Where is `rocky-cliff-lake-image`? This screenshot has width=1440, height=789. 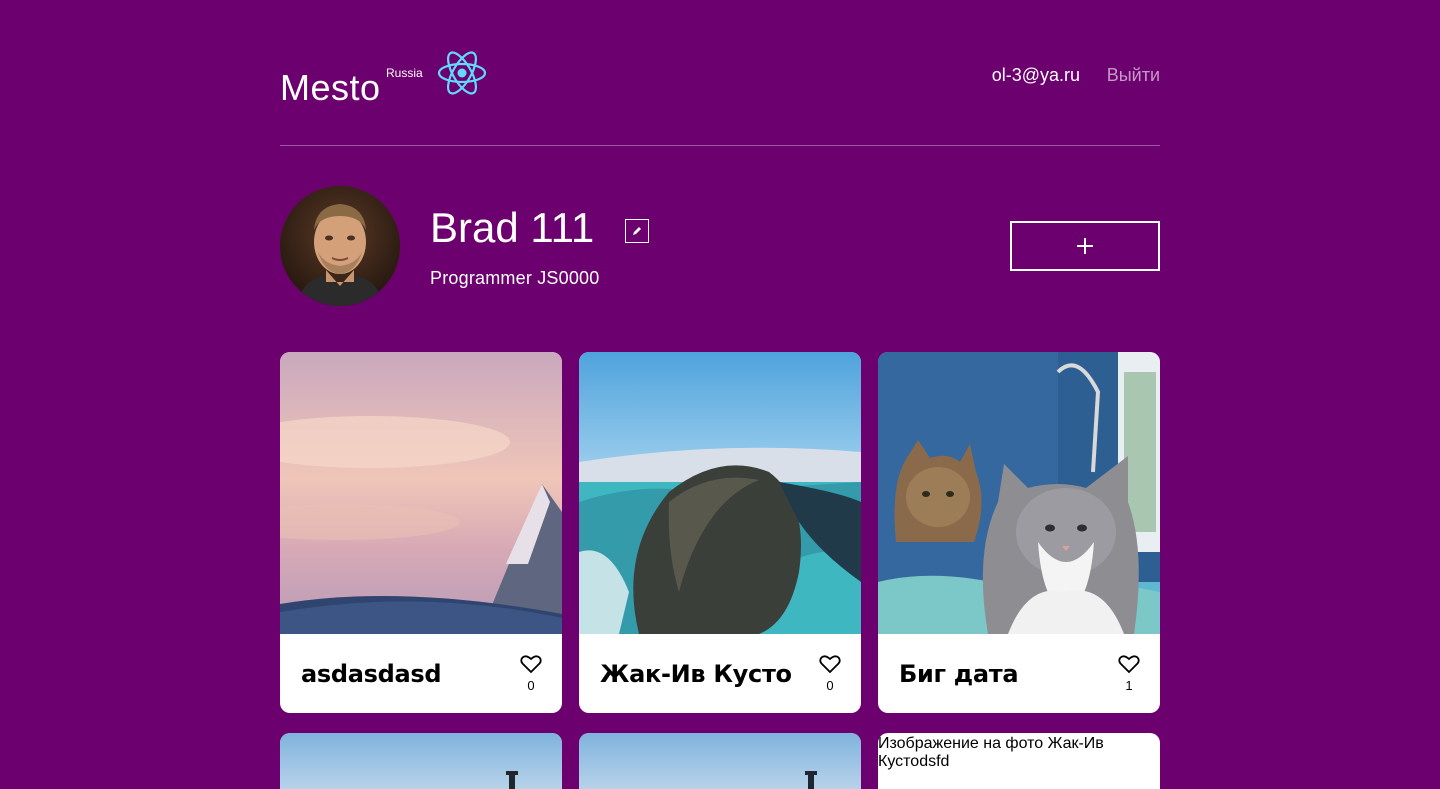 rocky-cliff-lake-image is located at coordinates (720, 493).